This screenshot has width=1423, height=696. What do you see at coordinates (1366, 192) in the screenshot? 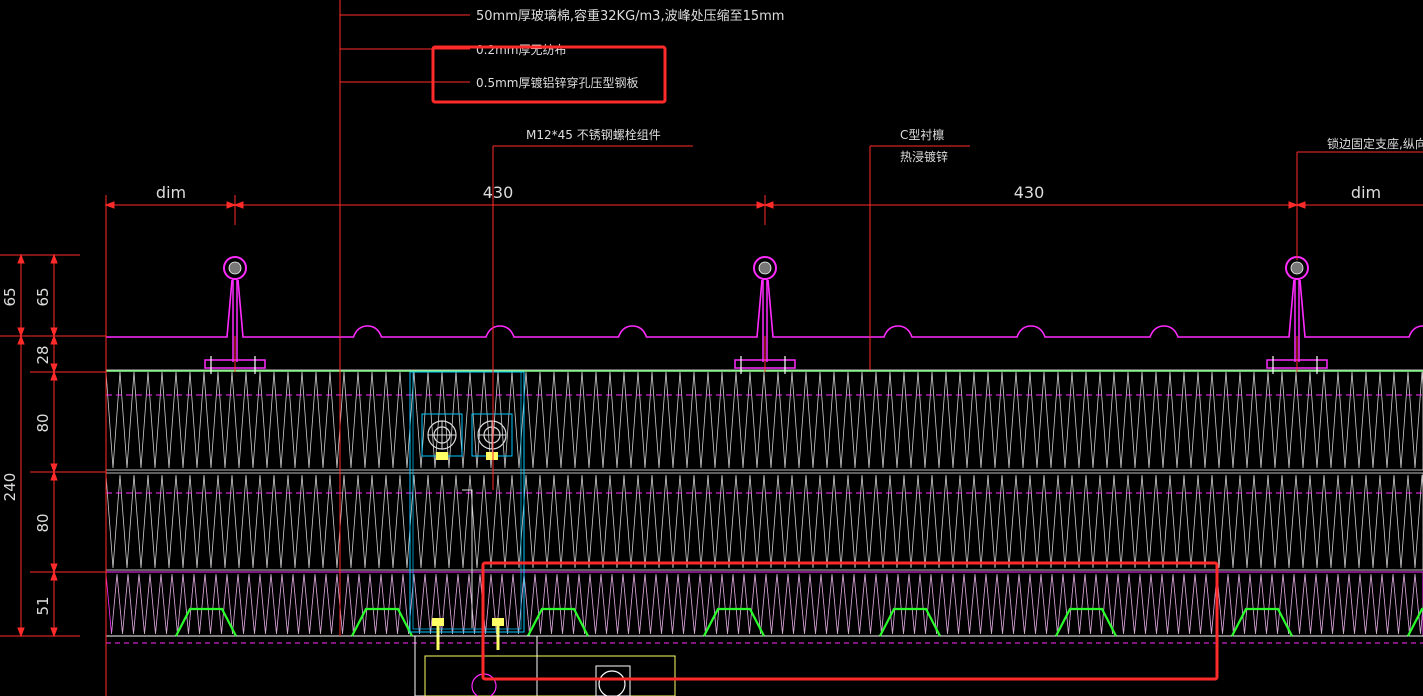
I see `dim-right-label: dim` at bounding box center [1366, 192].